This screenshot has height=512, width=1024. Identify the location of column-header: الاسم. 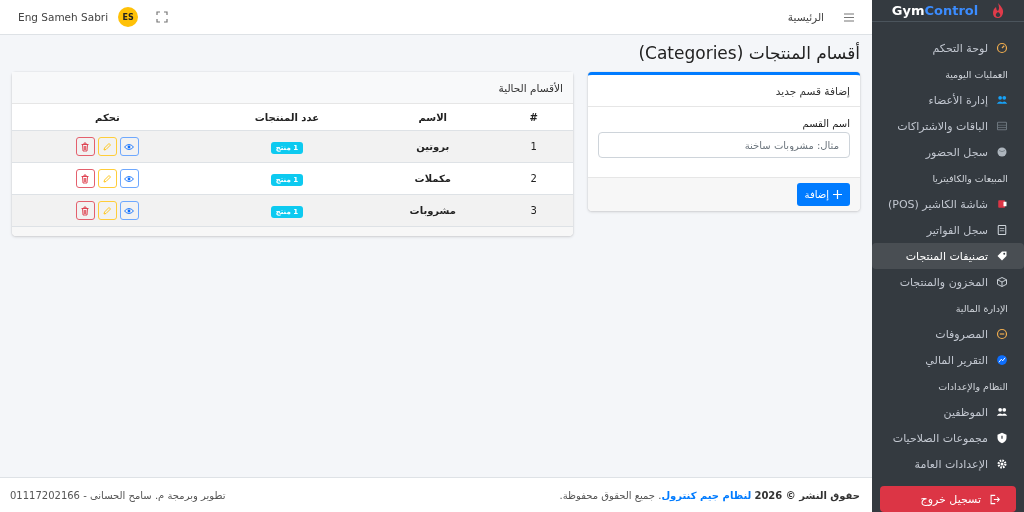
(433, 117).